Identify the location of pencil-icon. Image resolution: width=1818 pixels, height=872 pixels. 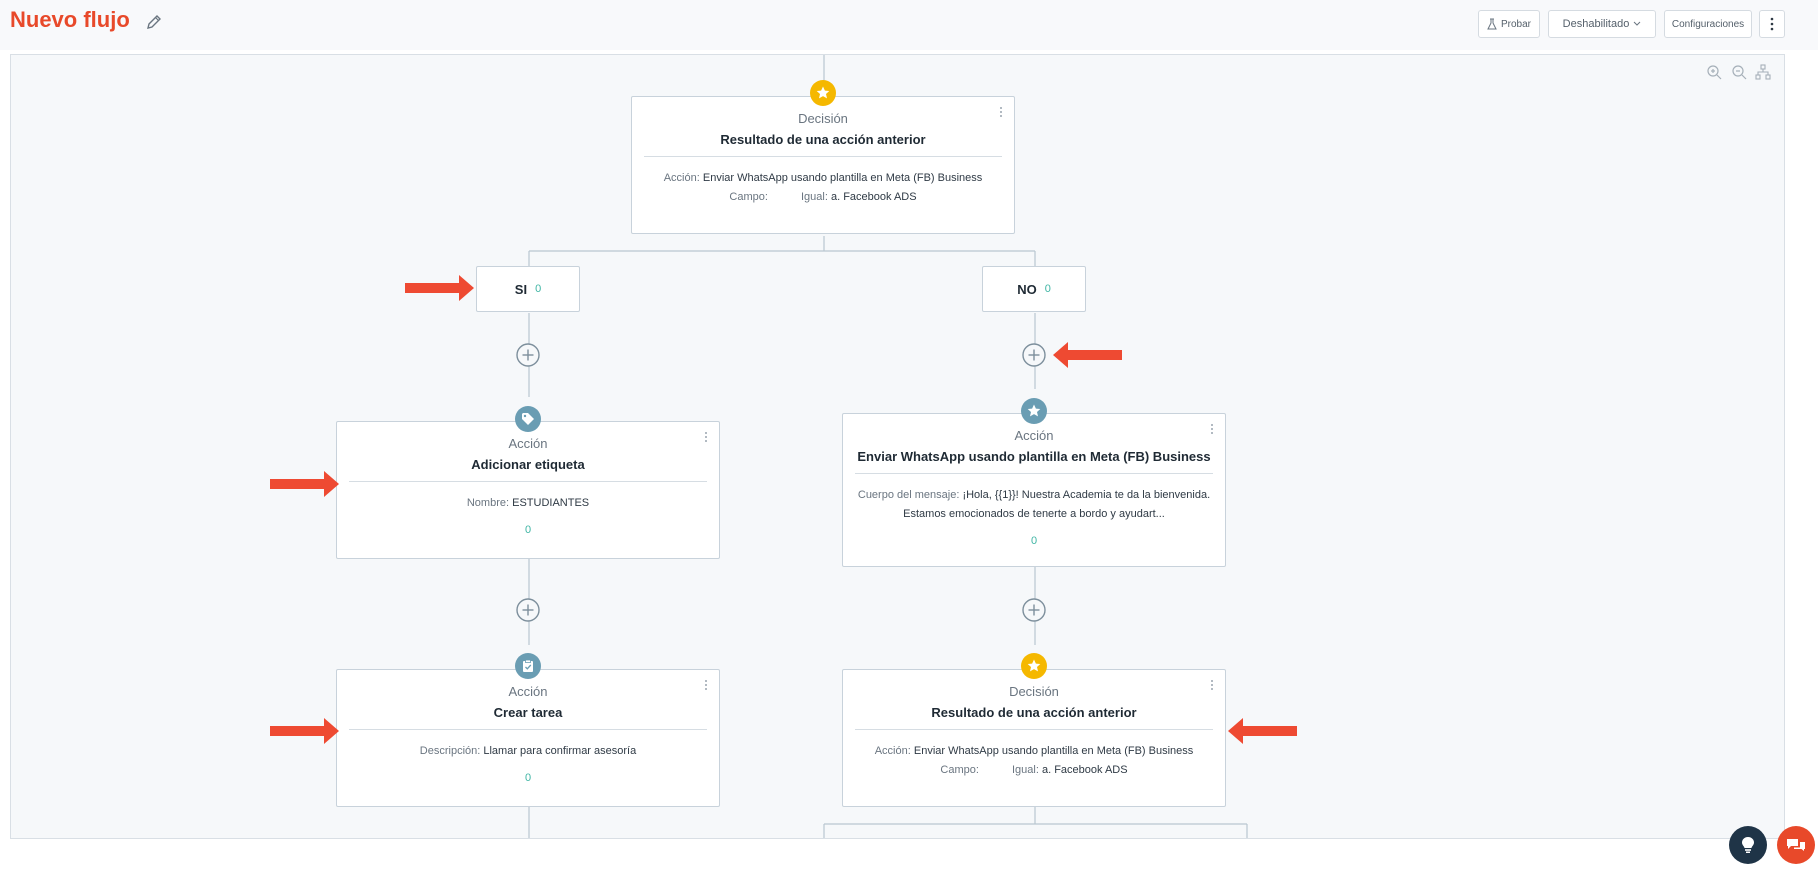
(154, 22).